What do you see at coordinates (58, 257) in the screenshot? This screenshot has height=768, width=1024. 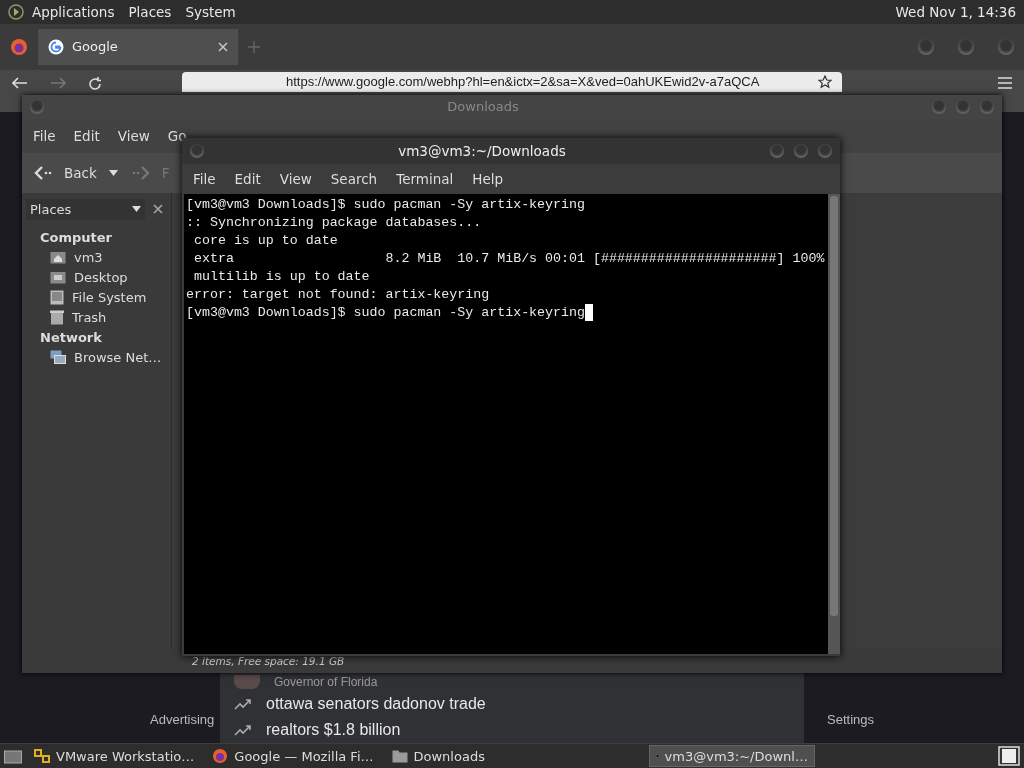 I see `home-folder-icon` at bounding box center [58, 257].